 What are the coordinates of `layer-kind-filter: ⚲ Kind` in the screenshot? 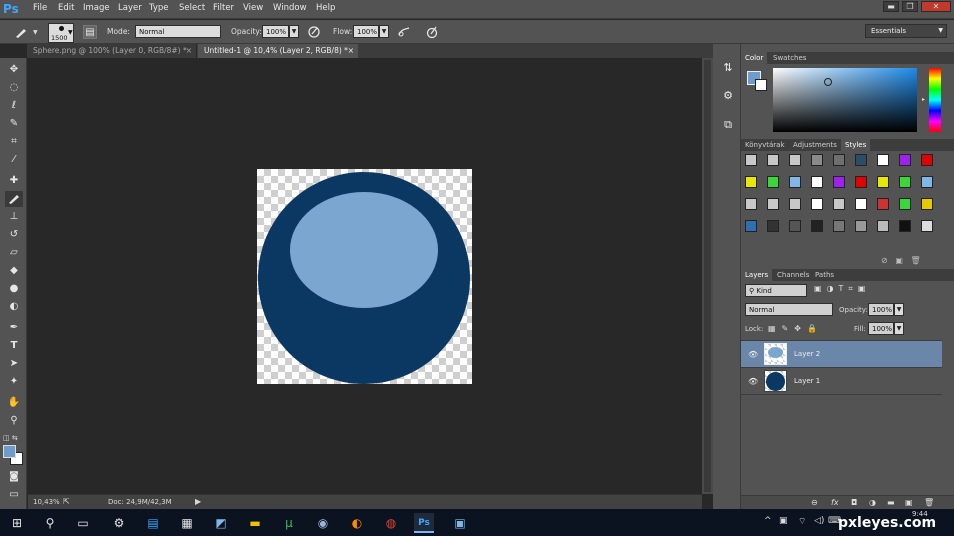 It's located at (776, 290).